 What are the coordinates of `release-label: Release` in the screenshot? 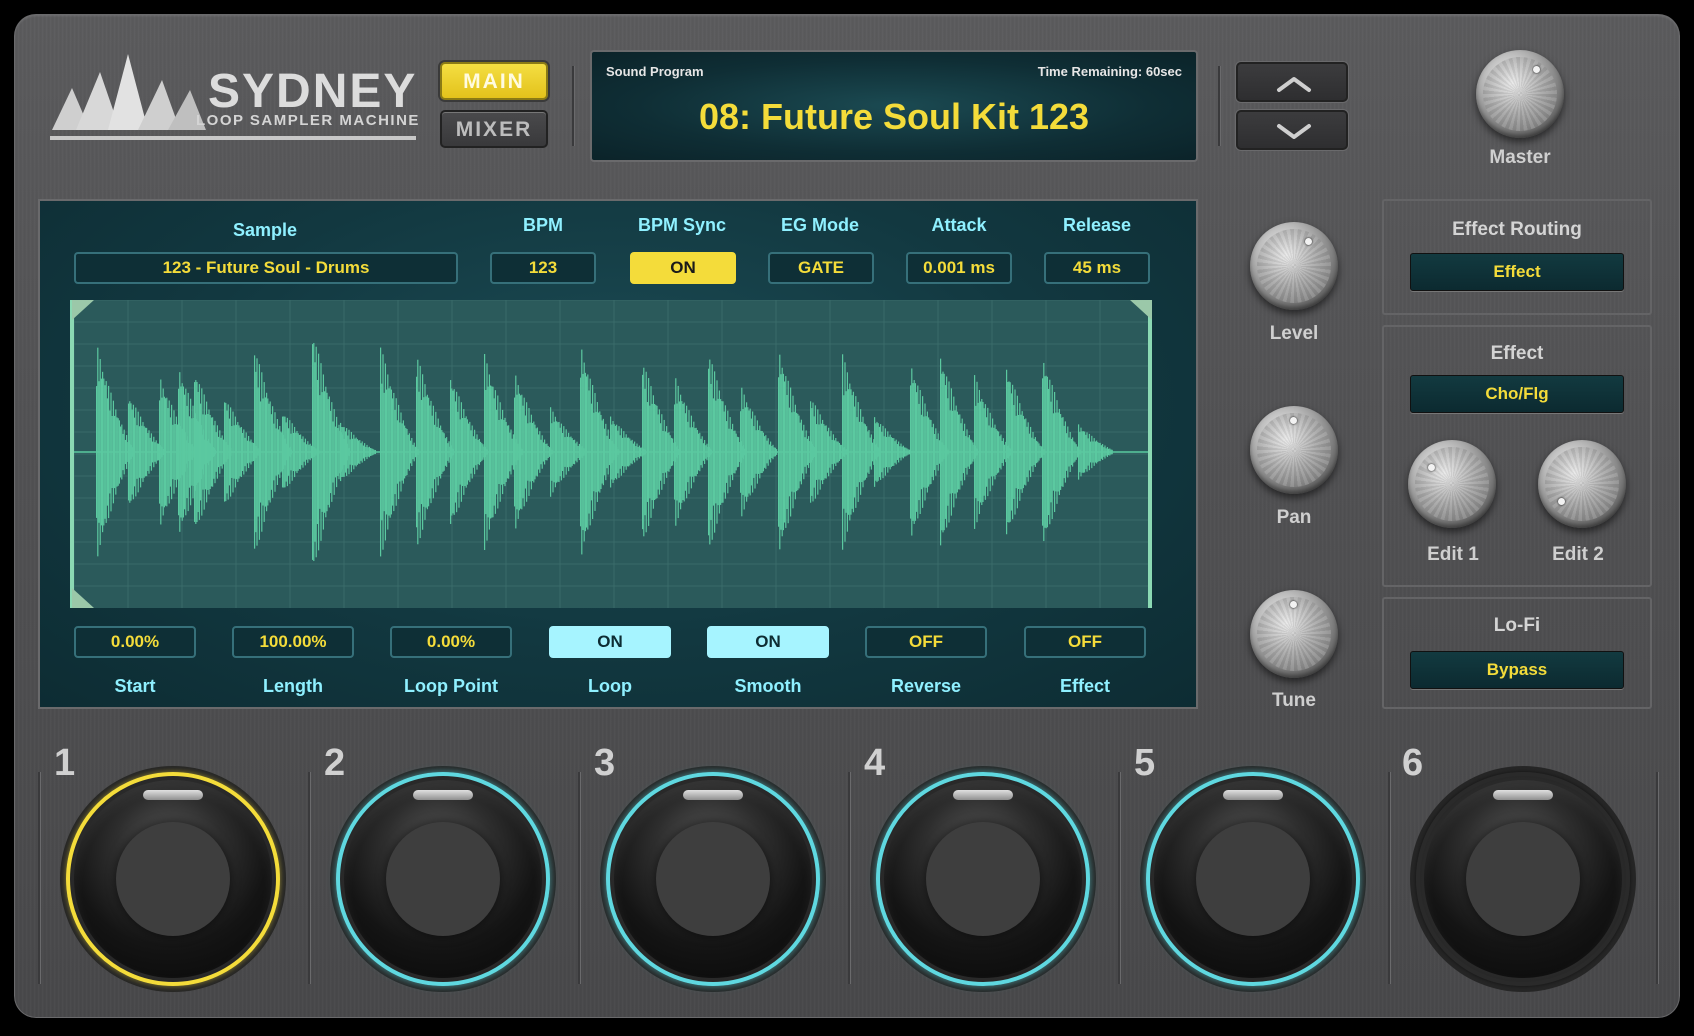 It's located at (1097, 225).